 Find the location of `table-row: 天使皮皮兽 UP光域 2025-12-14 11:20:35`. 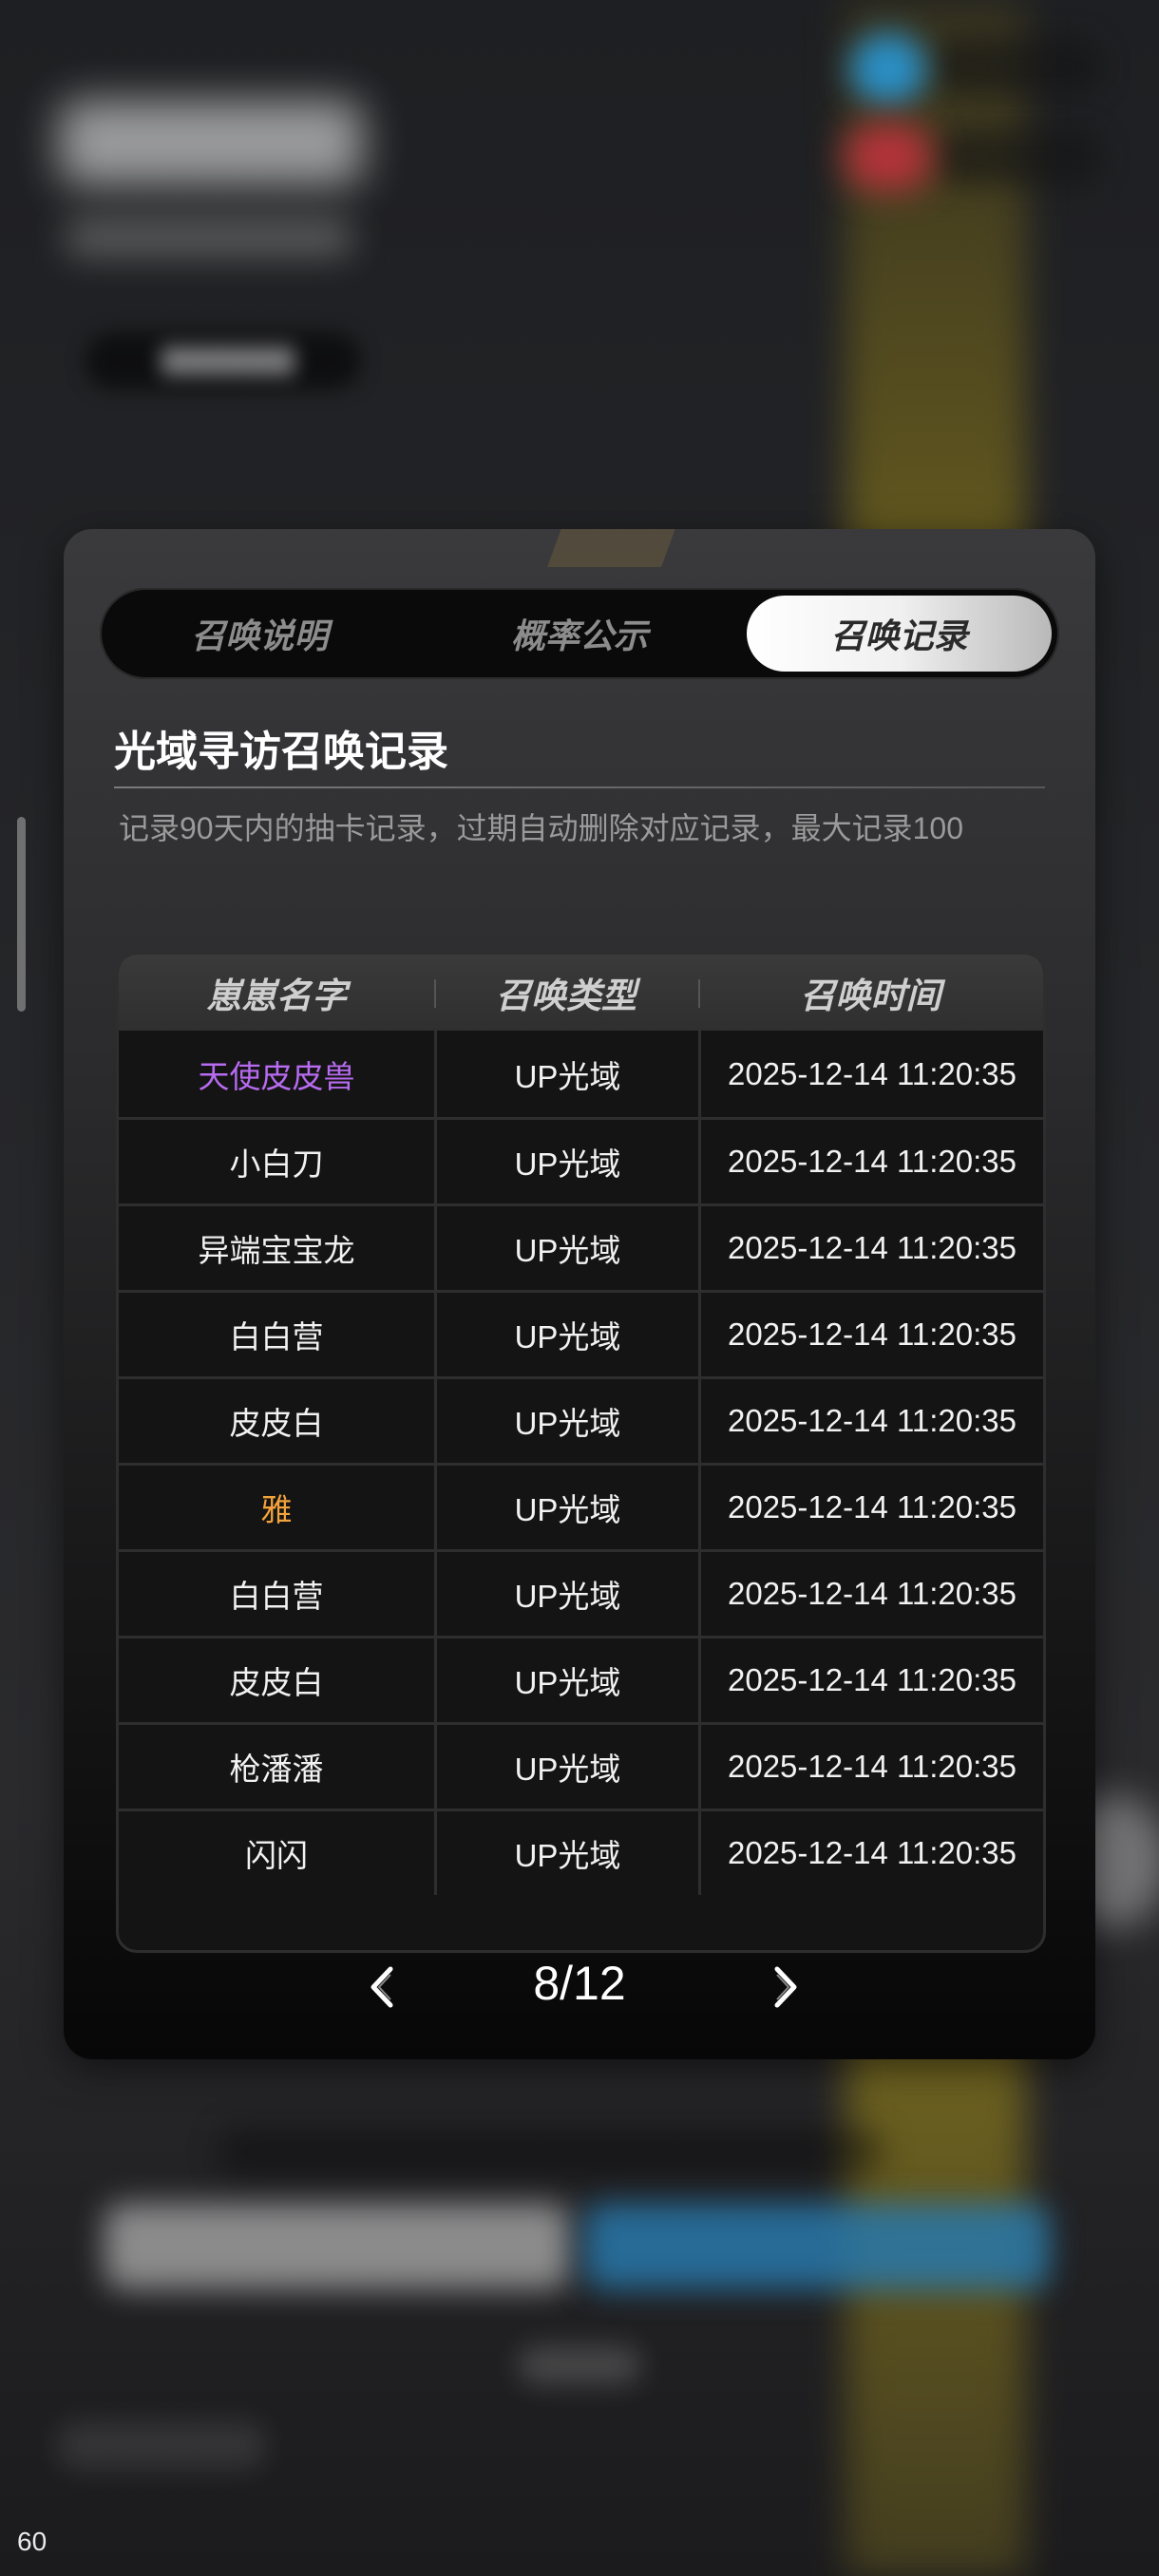

table-row: 天使皮皮兽 UP光域 2025-12-14 11:20:35 is located at coordinates (581, 1074).